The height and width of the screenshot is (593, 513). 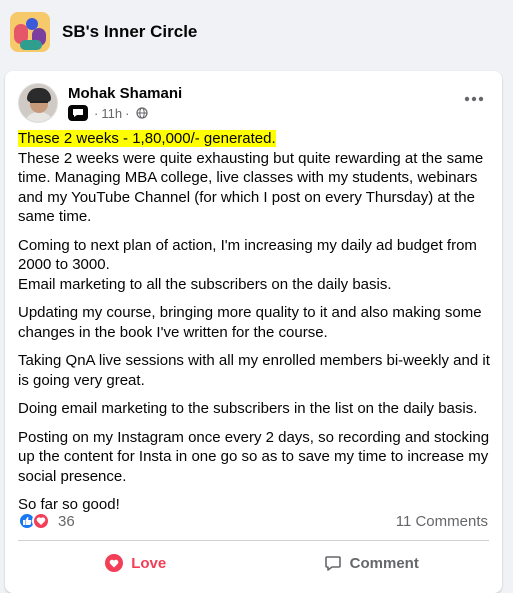 What do you see at coordinates (253, 540) in the screenshot?
I see `divider` at bounding box center [253, 540].